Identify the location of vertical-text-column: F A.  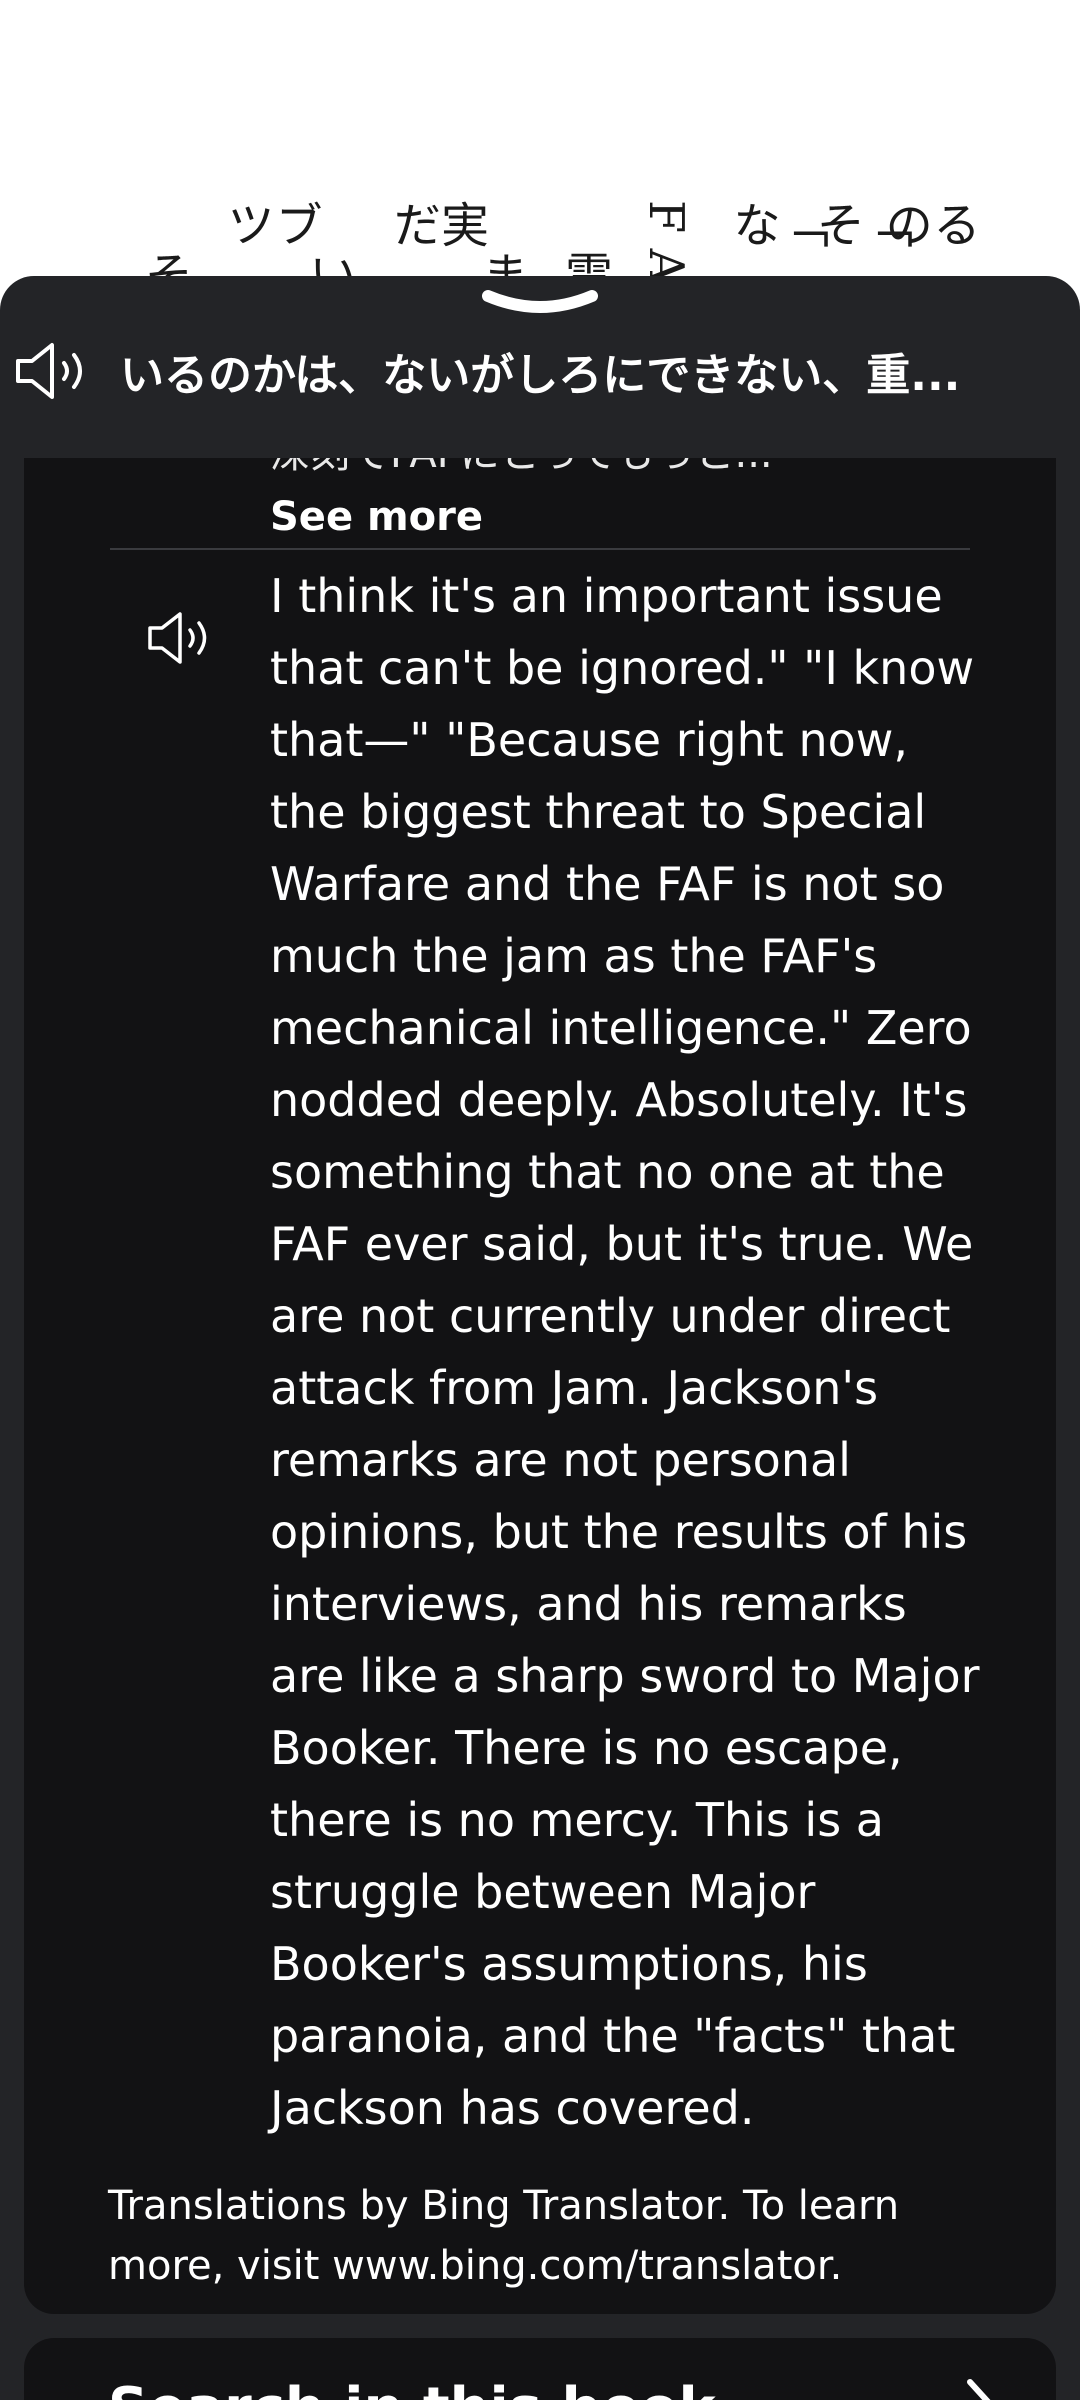
(666, 242).